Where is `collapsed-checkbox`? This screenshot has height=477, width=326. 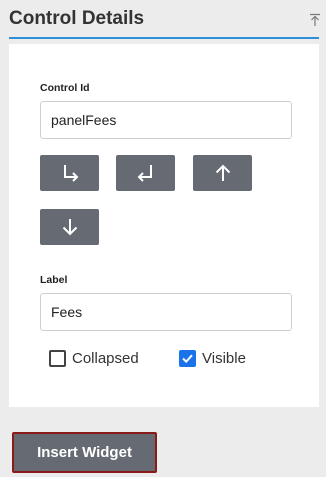 collapsed-checkbox is located at coordinates (57, 358).